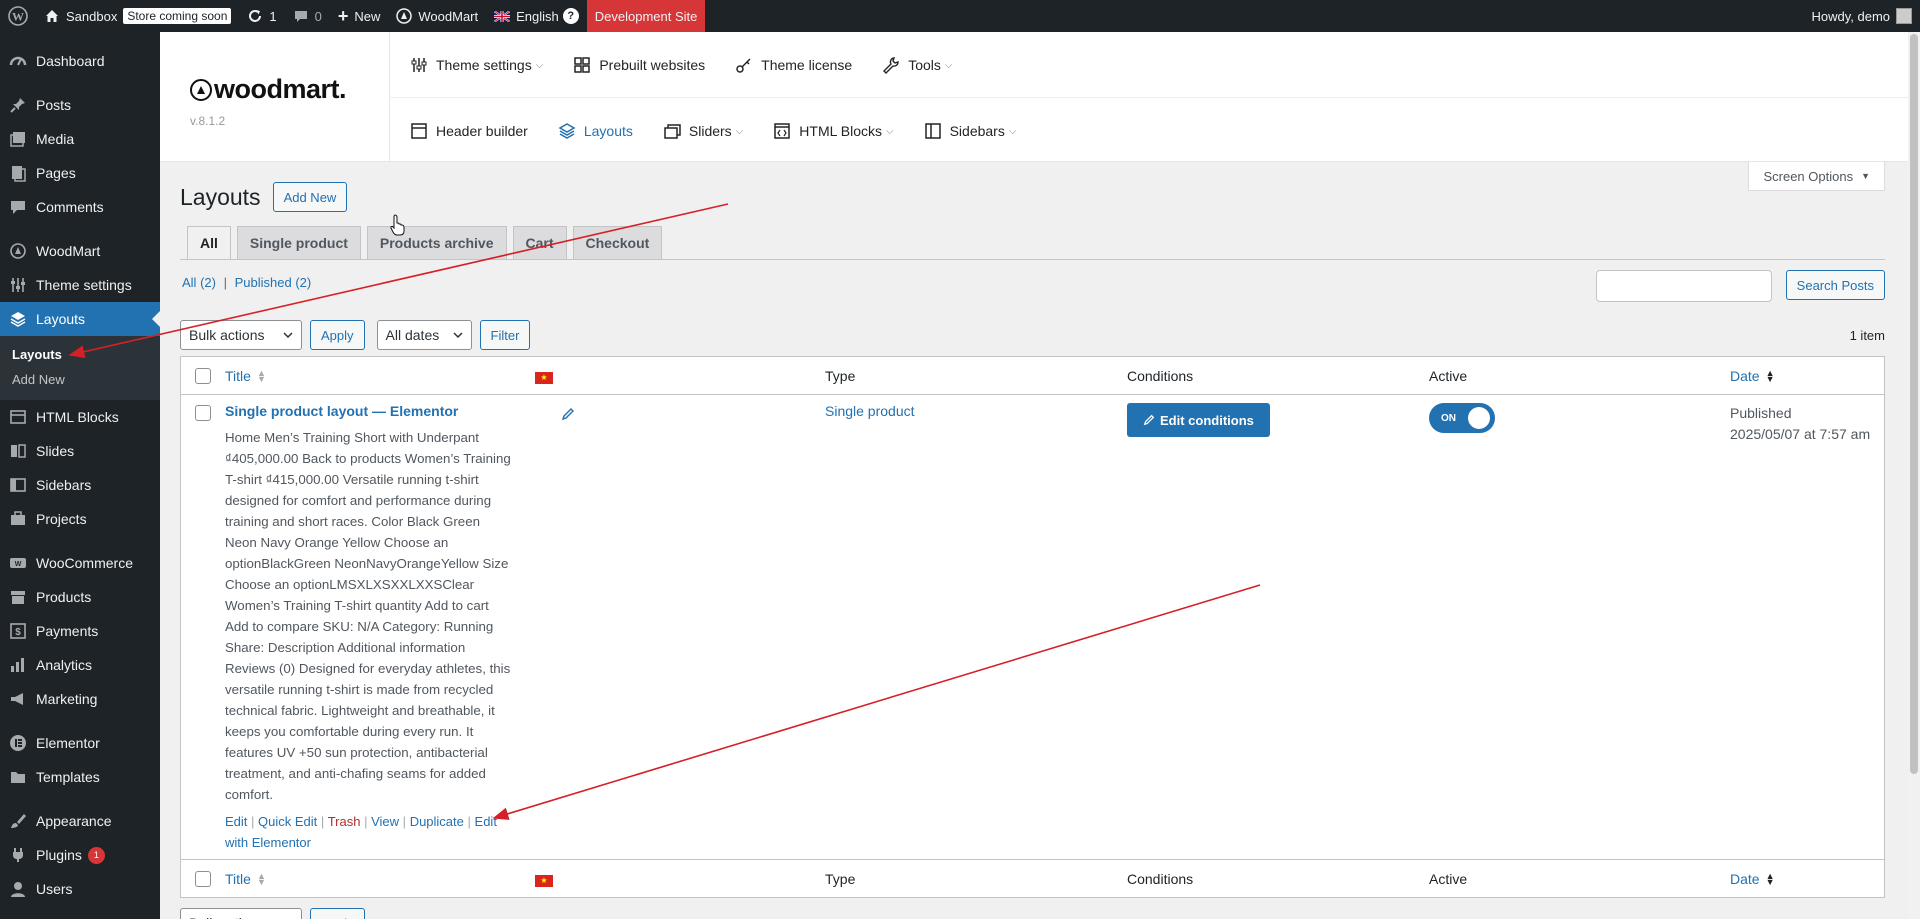 The image size is (1920, 919). What do you see at coordinates (570, 16) in the screenshot?
I see `help-icon: ?` at bounding box center [570, 16].